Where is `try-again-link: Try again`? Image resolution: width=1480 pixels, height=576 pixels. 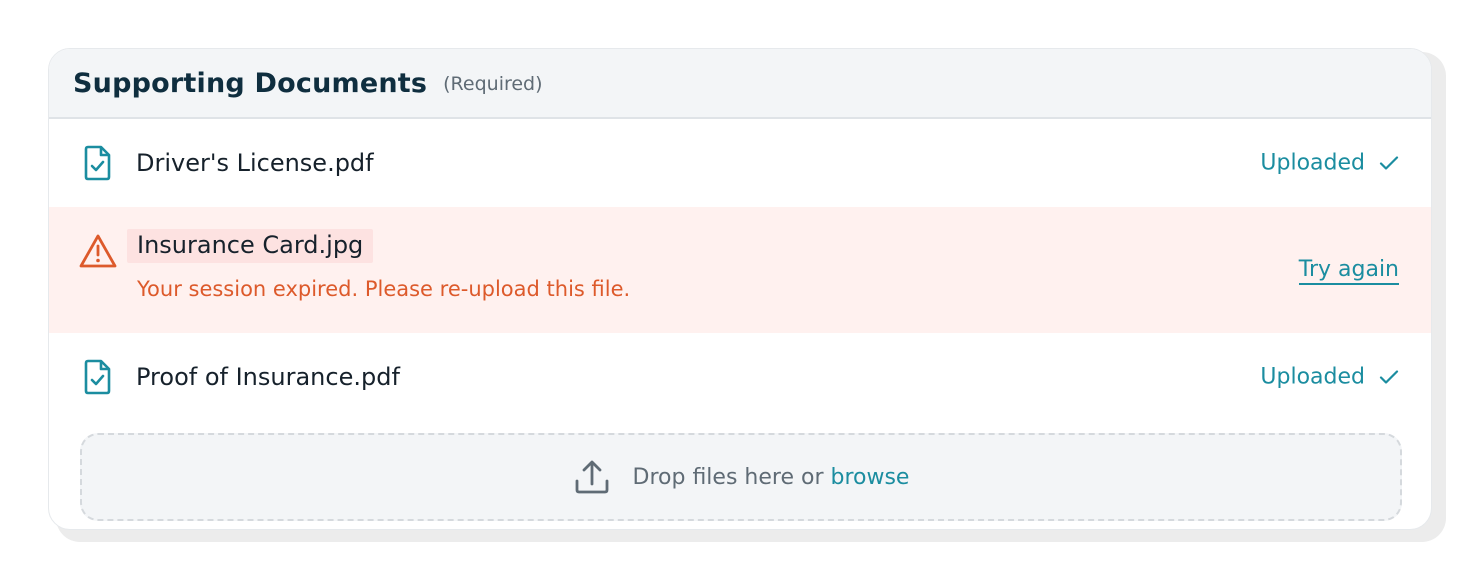 try-again-link: Try again is located at coordinates (1348, 271).